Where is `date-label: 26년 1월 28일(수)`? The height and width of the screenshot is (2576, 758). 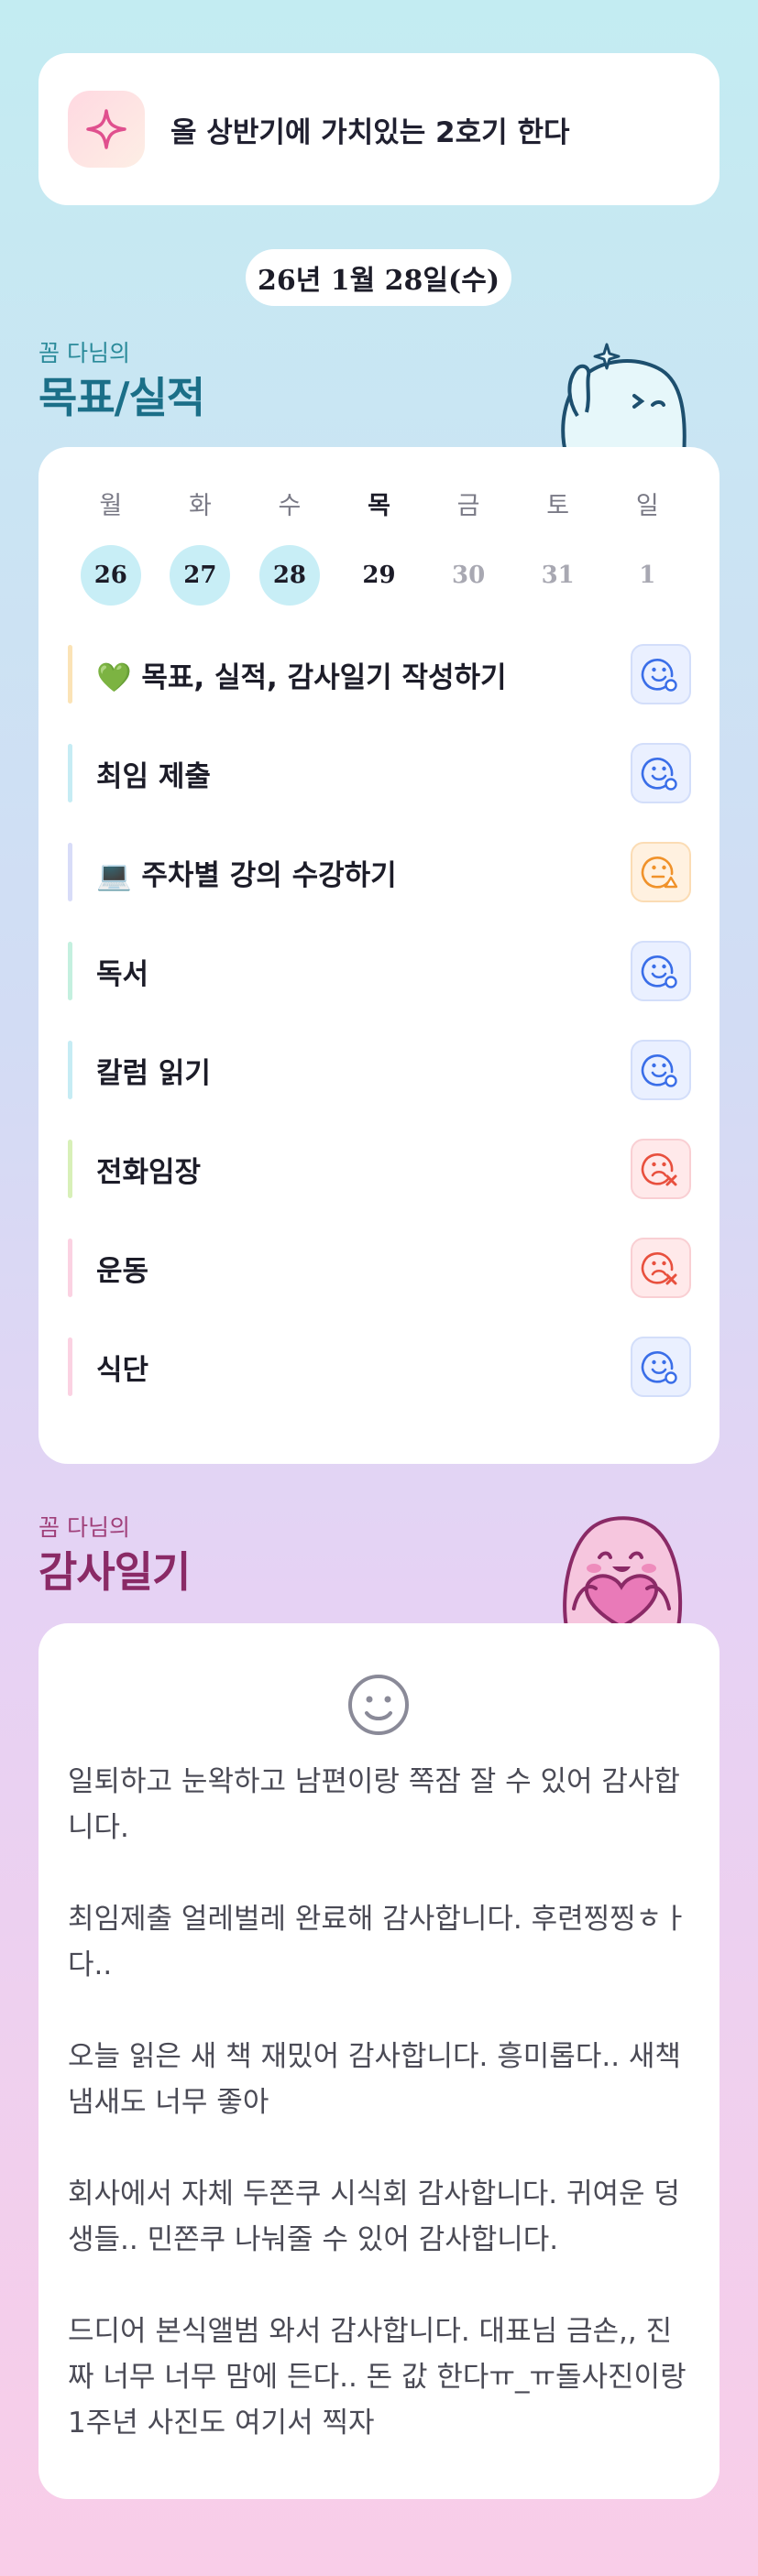
date-label: 26년 1월 28일(수) is located at coordinates (378, 278).